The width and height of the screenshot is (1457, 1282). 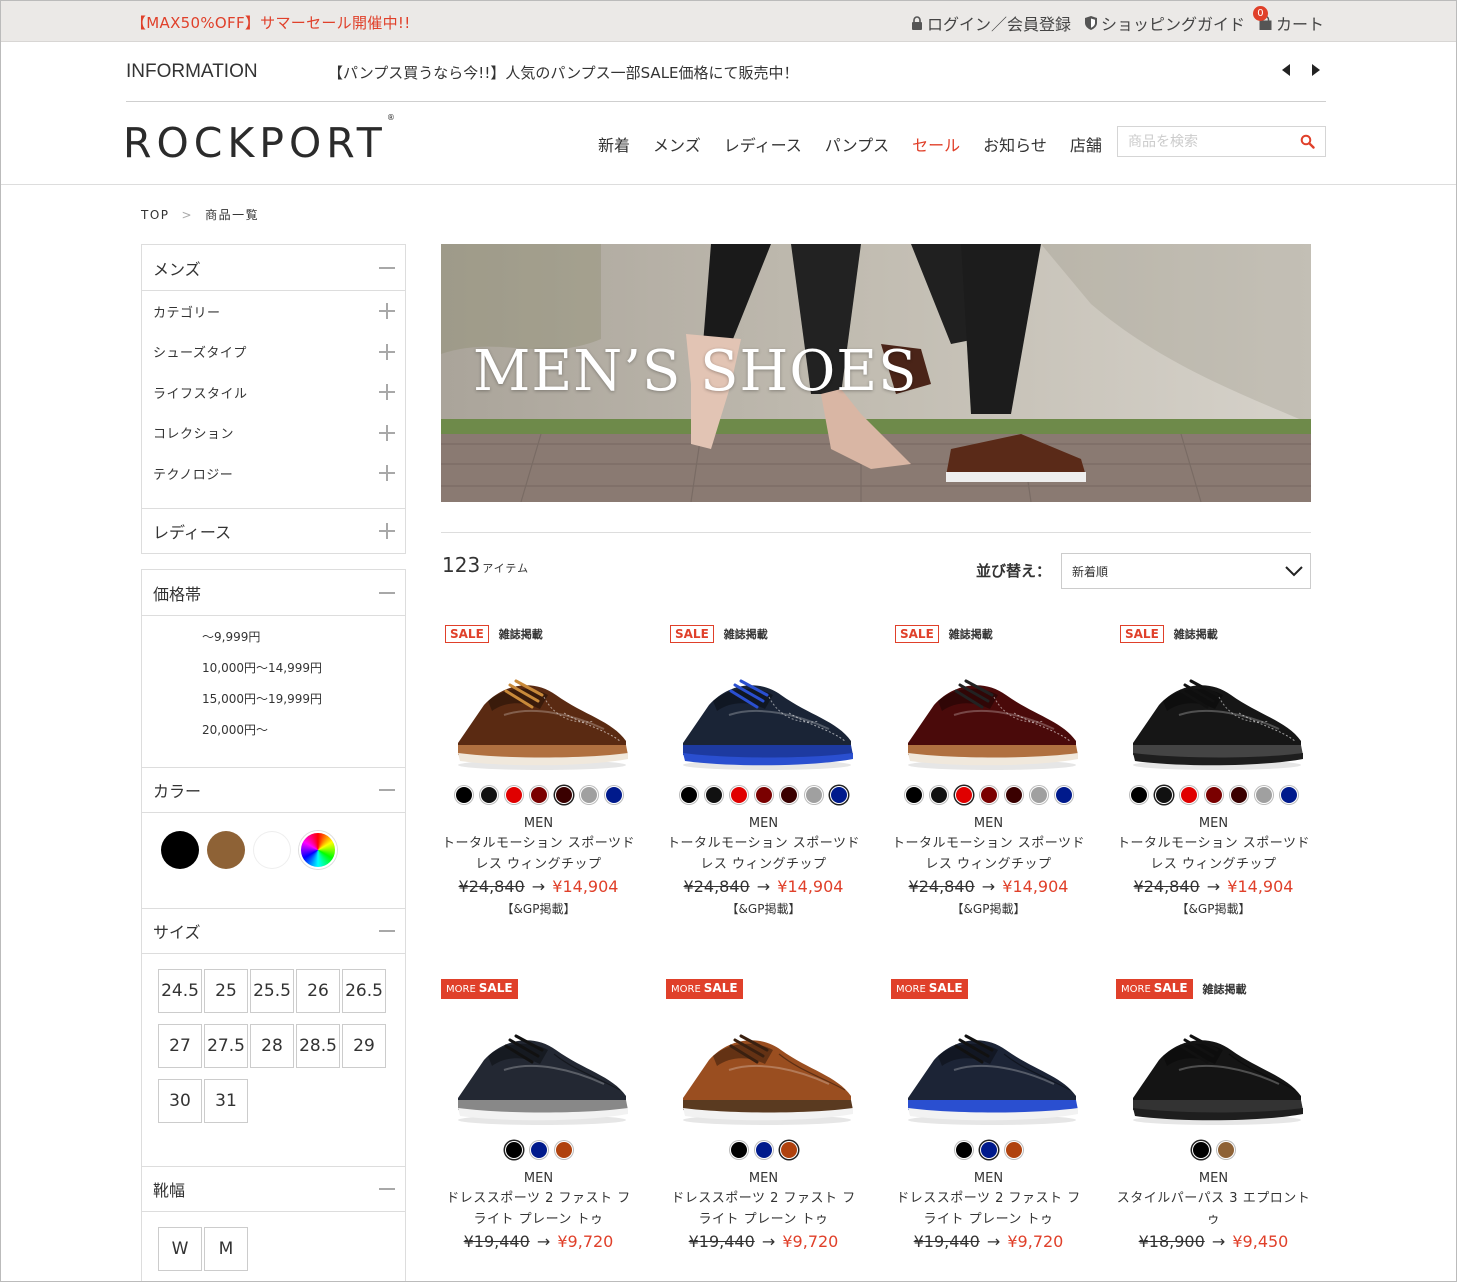 I want to click on size-option-button: 28, so click(x=272, y=1046).